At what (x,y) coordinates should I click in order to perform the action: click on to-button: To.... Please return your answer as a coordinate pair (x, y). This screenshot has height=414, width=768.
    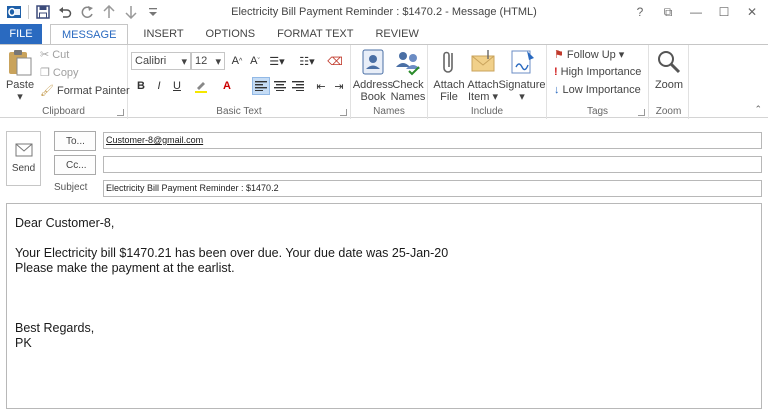
    Looking at the image, I should click on (75, 141).